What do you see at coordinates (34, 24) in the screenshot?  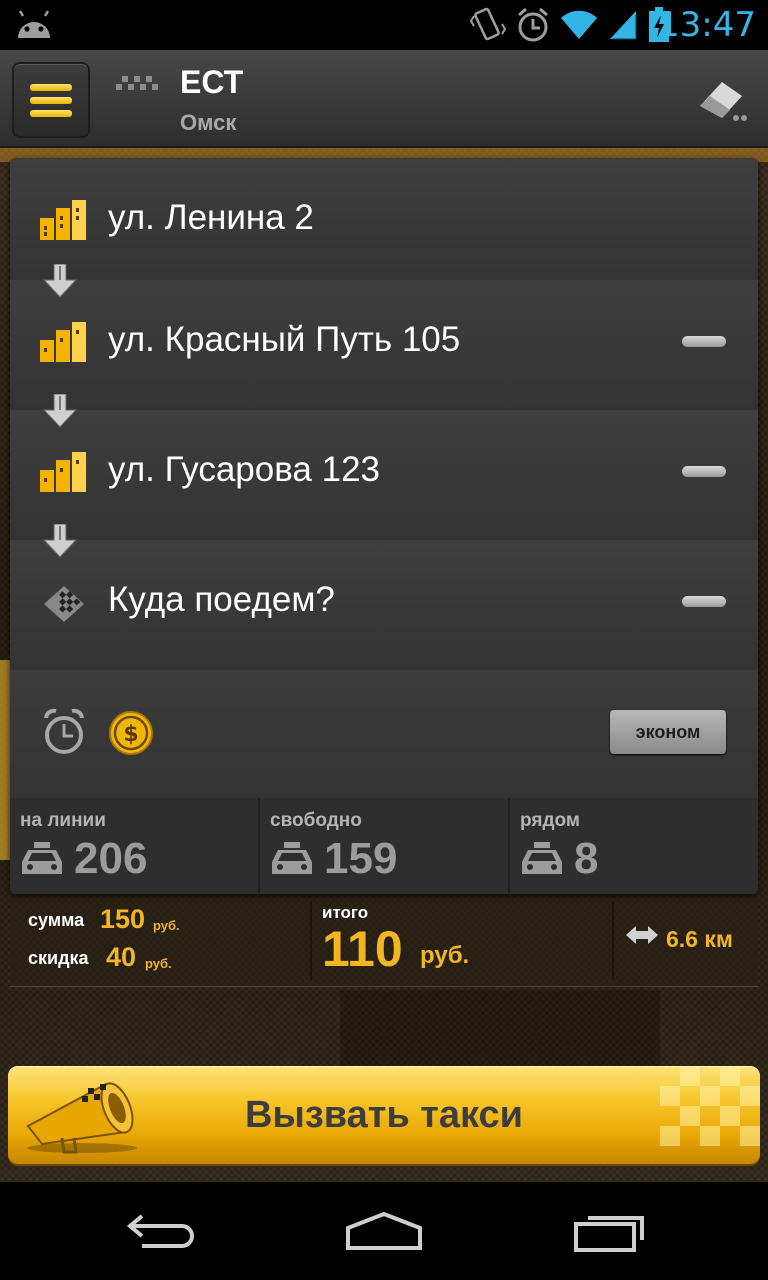 I see `android-icon` at bounding box center [34, 24].